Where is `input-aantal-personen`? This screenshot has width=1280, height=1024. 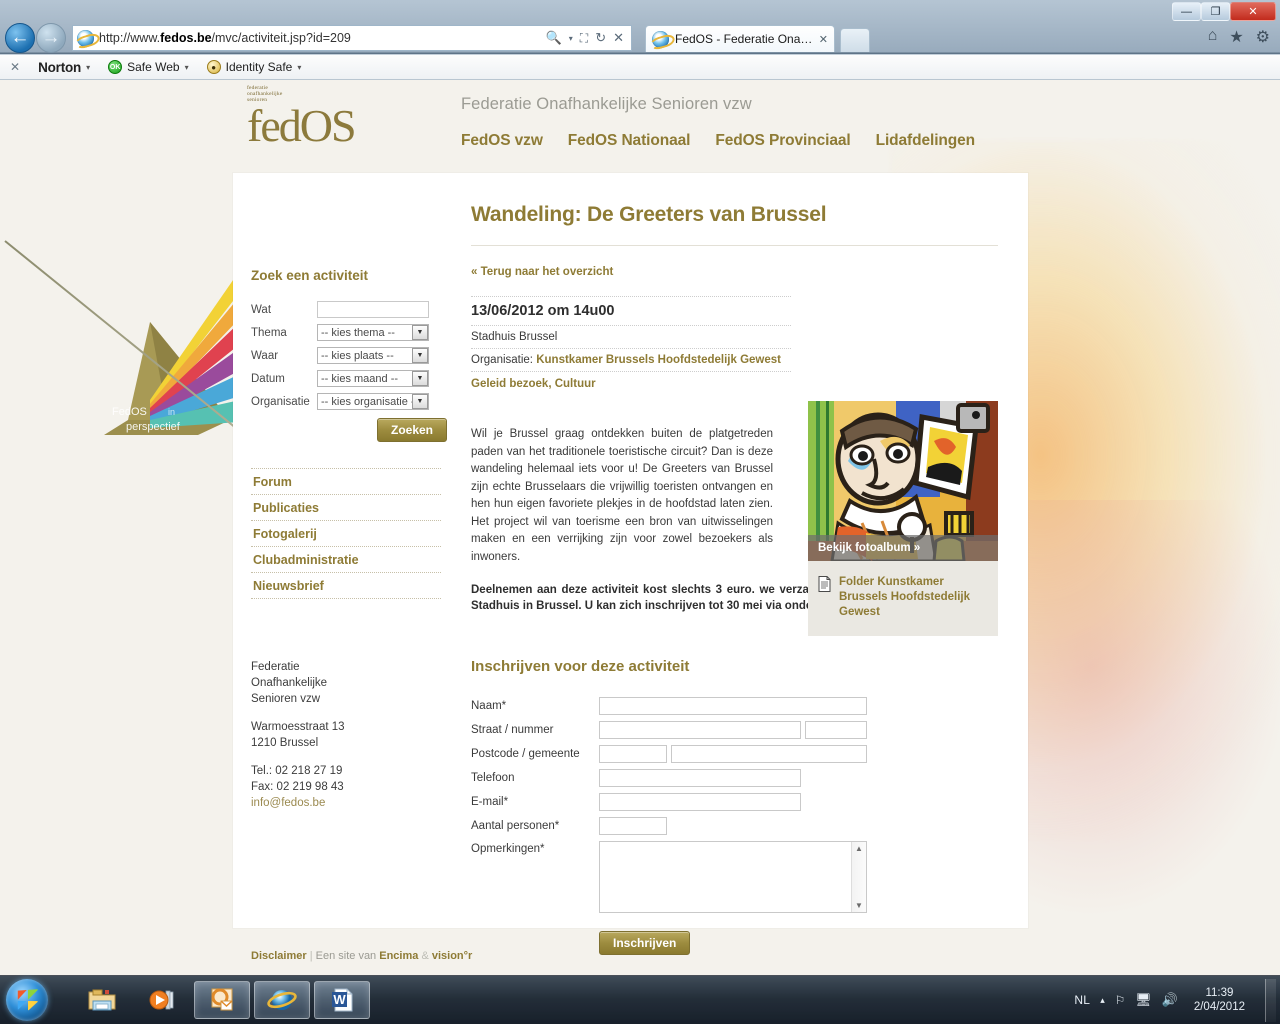 input-aantal-personen is located at coordinates (633, 826).